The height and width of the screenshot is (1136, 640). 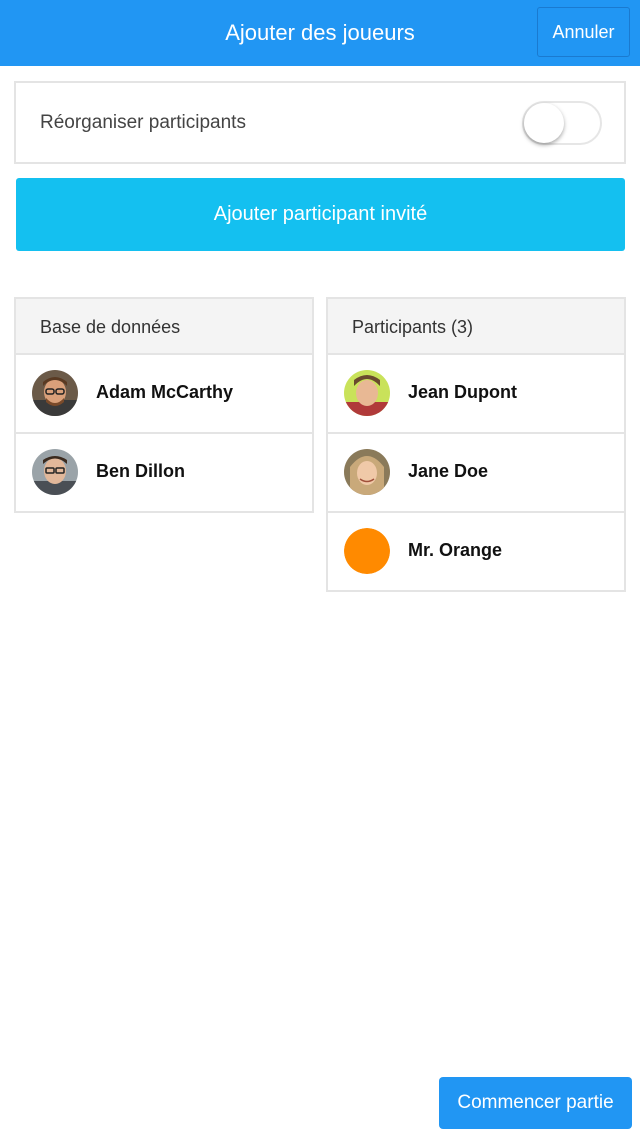 What do you see at coordinates (320, 33) in the screenshot?
I see `app-header: Ajouter des joueurs Annuler` at bounding box center [320, 33].